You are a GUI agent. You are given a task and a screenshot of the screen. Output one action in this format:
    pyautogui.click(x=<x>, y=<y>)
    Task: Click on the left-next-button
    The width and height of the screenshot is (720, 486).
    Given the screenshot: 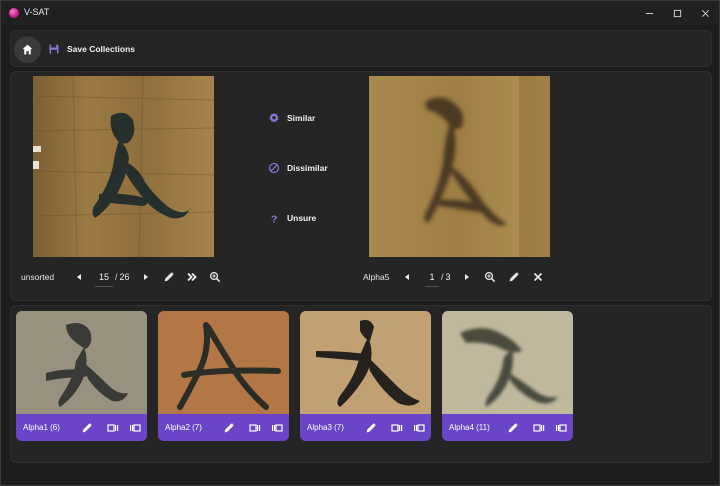 What is the action you would take?
    pyautogui.click(x=146, y=277)
    